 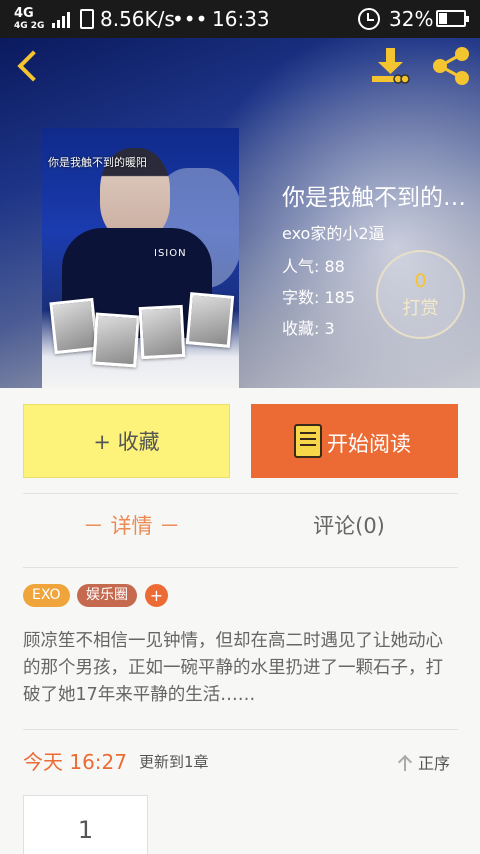 I want to click on sim-card-icon, so click(x=87, y=19).